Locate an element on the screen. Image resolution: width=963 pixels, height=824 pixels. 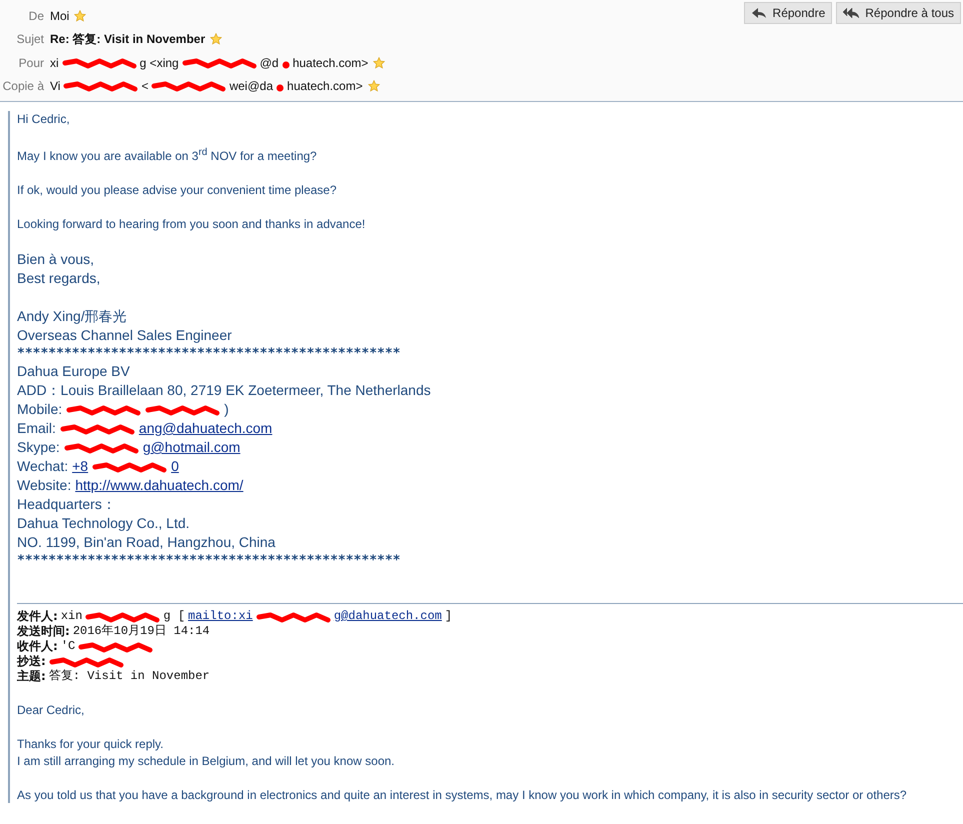
body-text: ADD：Louis Braillelaan 80, 2719 EK Zoetermeer, The Netherlands is located at coordinates (224, 390).